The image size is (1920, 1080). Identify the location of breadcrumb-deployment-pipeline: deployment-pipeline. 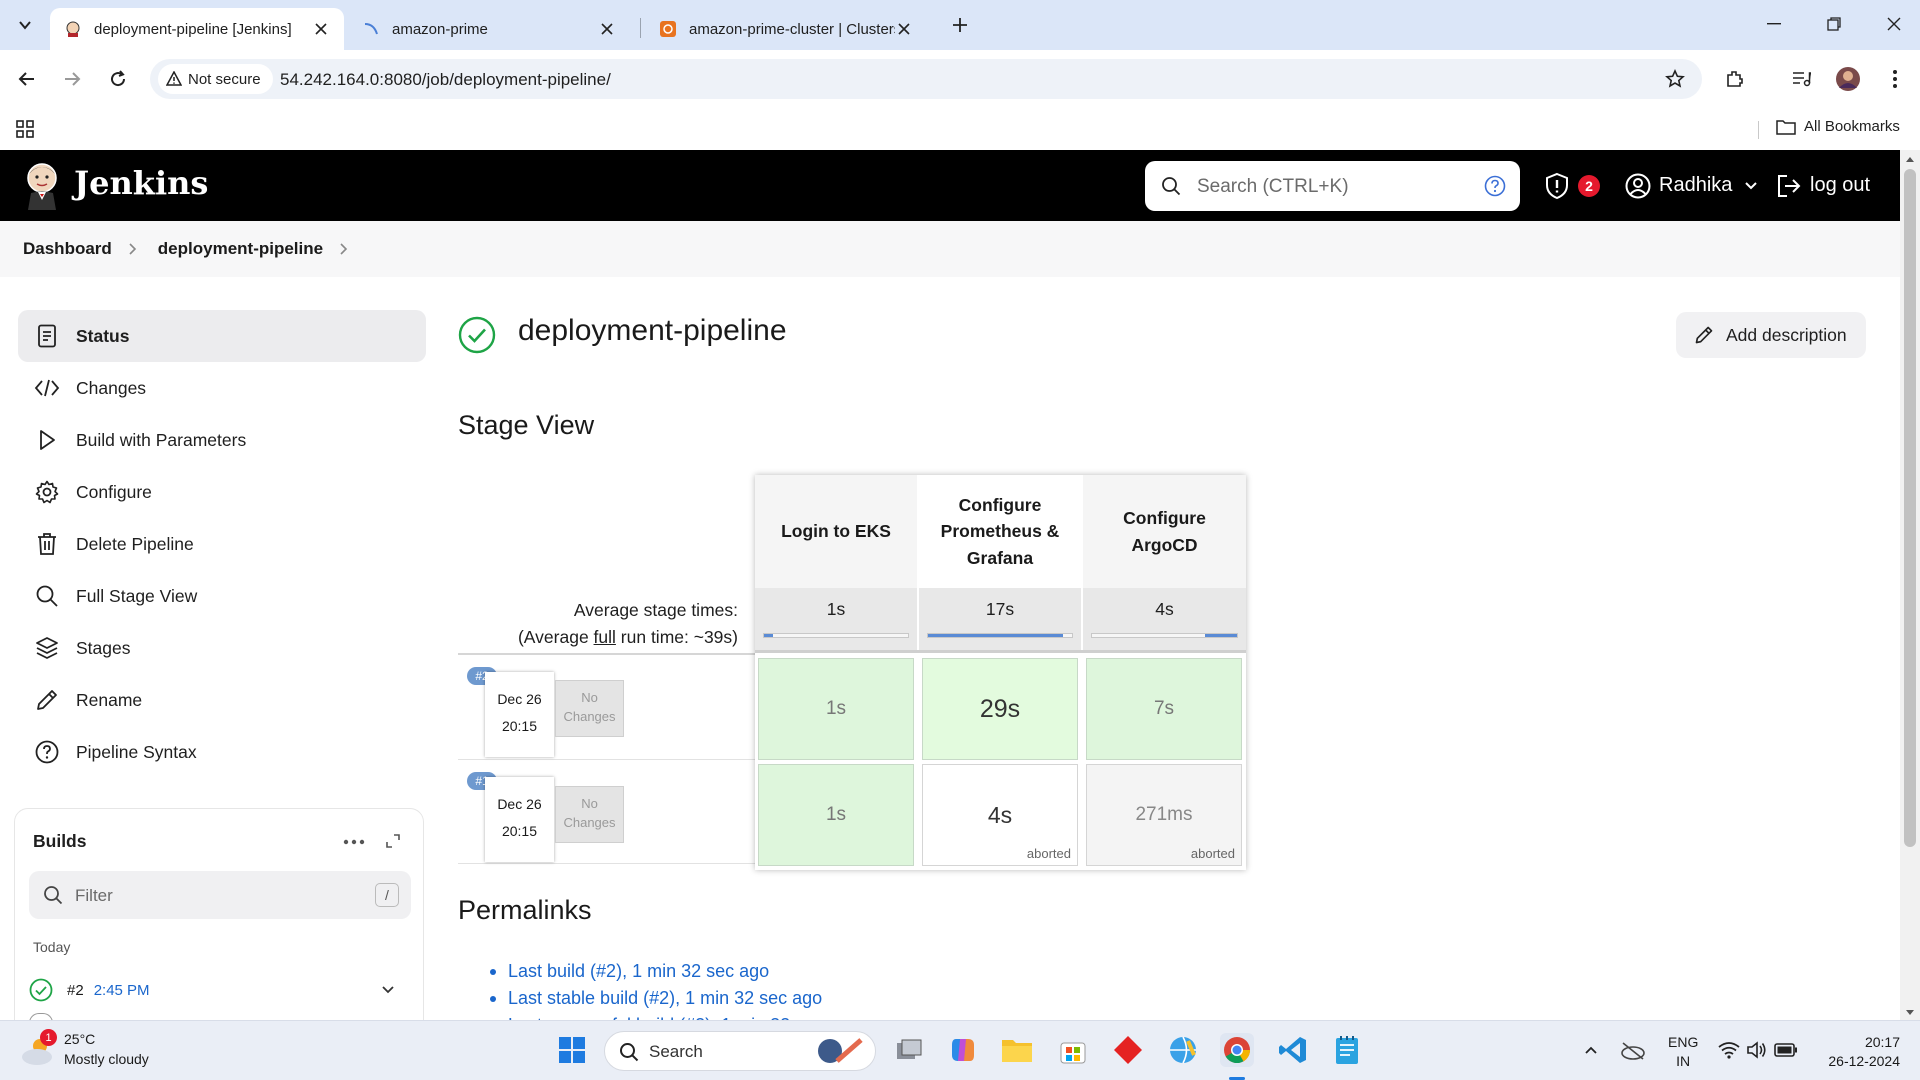
(240, 249).